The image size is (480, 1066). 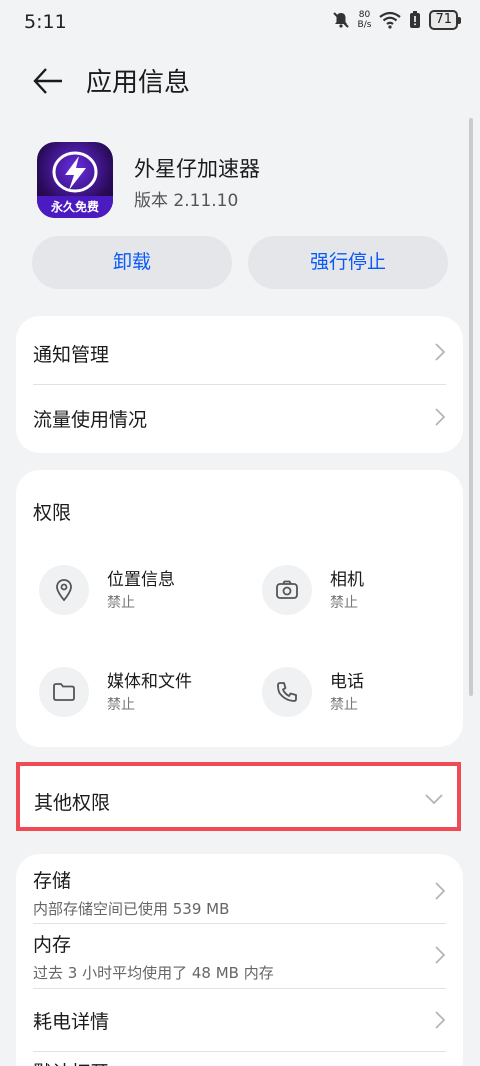 I want to click on app-version: 版本 2.11.10, so click(x=186, y=201).